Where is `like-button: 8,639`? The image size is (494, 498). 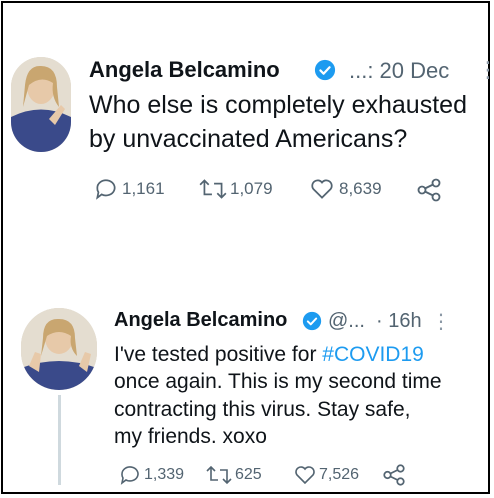
like-button: 8,639 is located at coordinates (345, 189).